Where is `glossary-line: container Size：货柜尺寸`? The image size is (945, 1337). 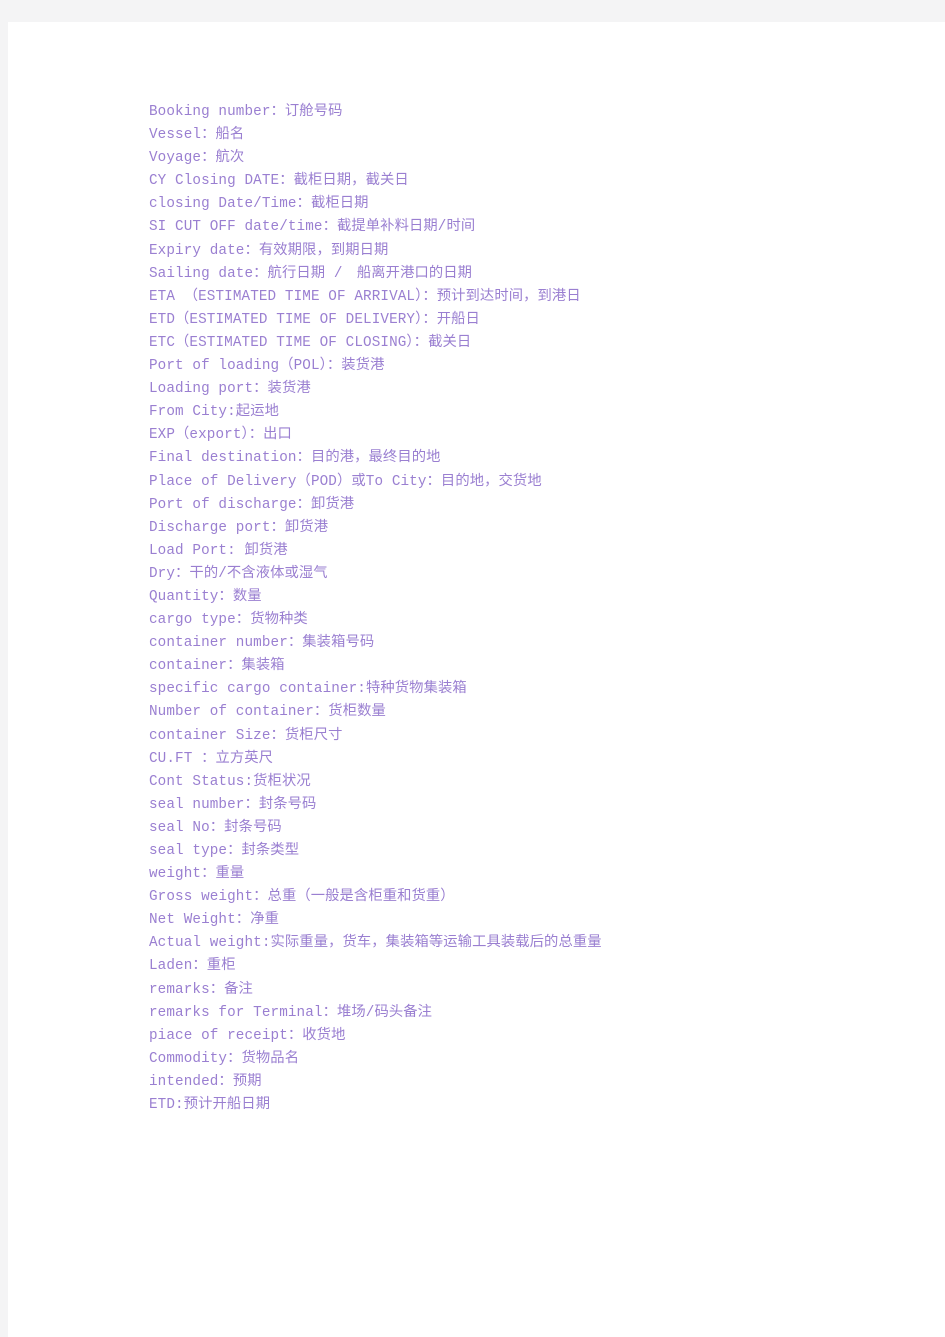
glossary-line: container Size：货柜尺寸 is located at coordinates (246, 735).